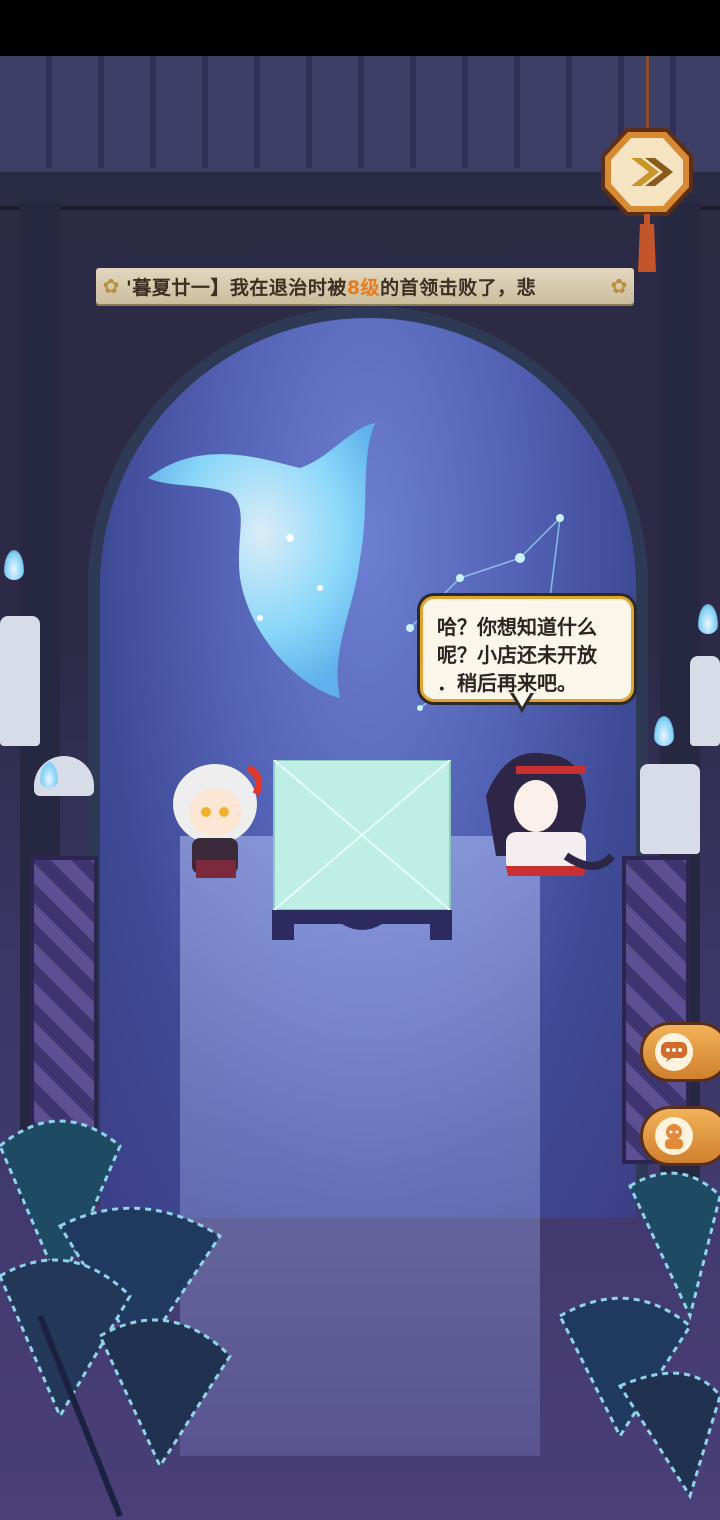 The image size is (720, 1520). Describe the element at coordinates (458, 287) in the screenshot. I see `news-suffix: 的首领击败了，悲` at that location.